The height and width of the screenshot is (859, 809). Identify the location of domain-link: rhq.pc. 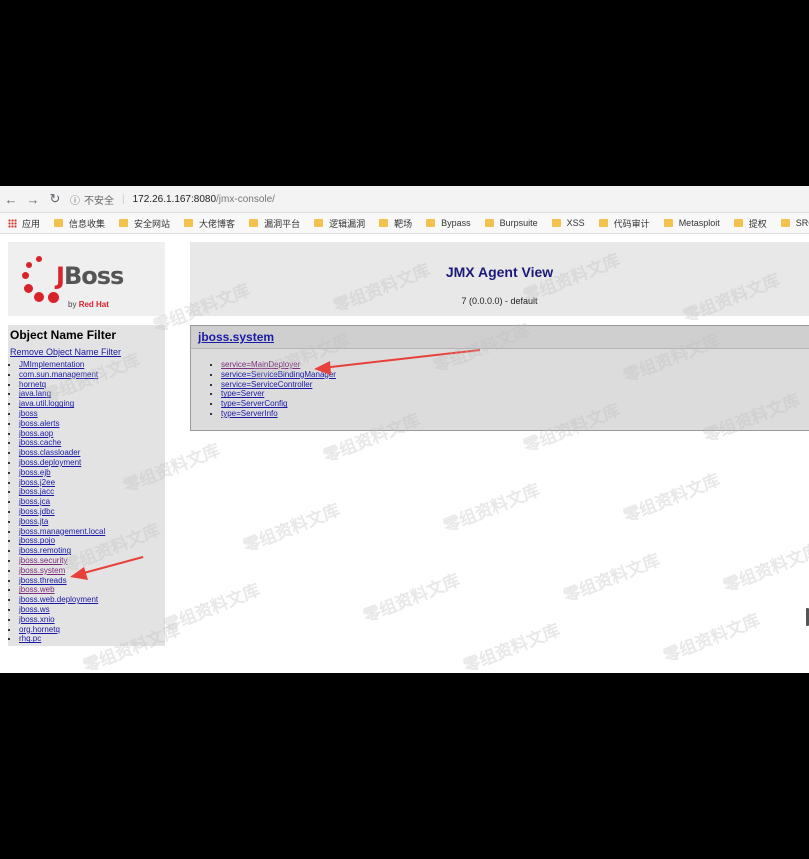
(30, 638).